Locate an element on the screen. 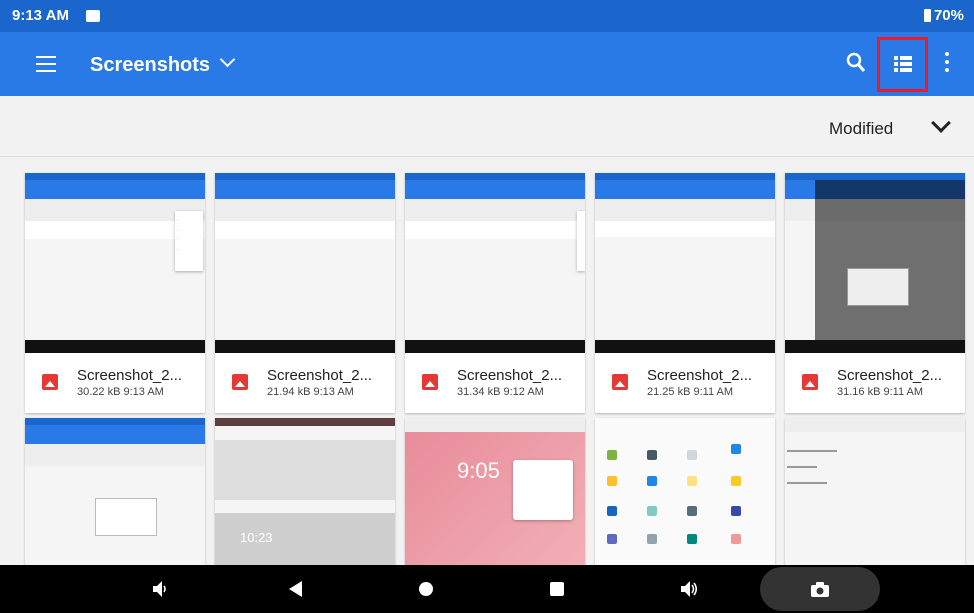  chevron-down-icon is located at coordinates (941, 123).